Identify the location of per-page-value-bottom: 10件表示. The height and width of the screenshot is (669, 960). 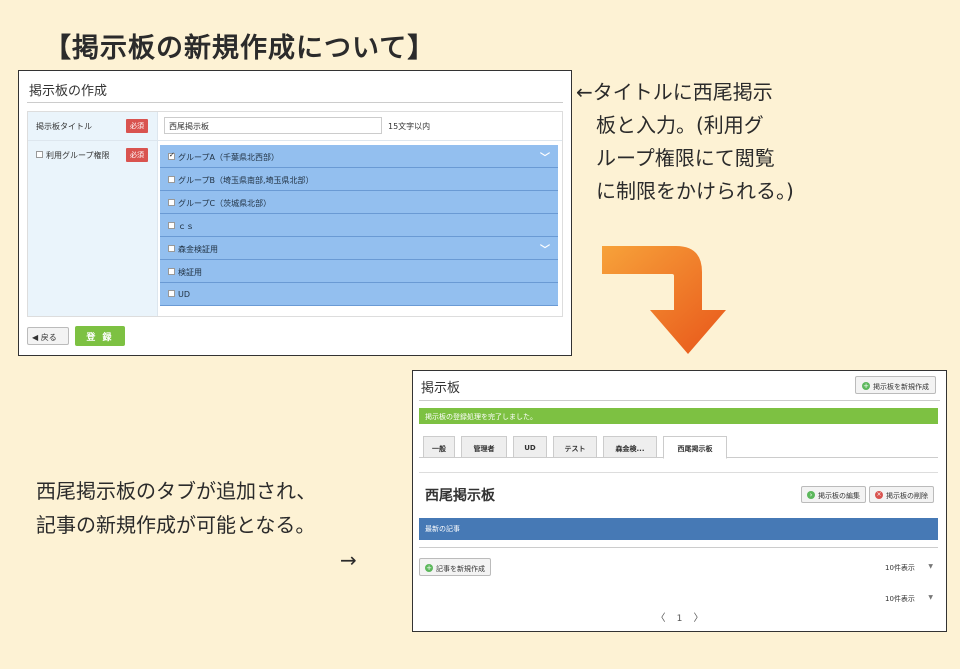
(900, 599).